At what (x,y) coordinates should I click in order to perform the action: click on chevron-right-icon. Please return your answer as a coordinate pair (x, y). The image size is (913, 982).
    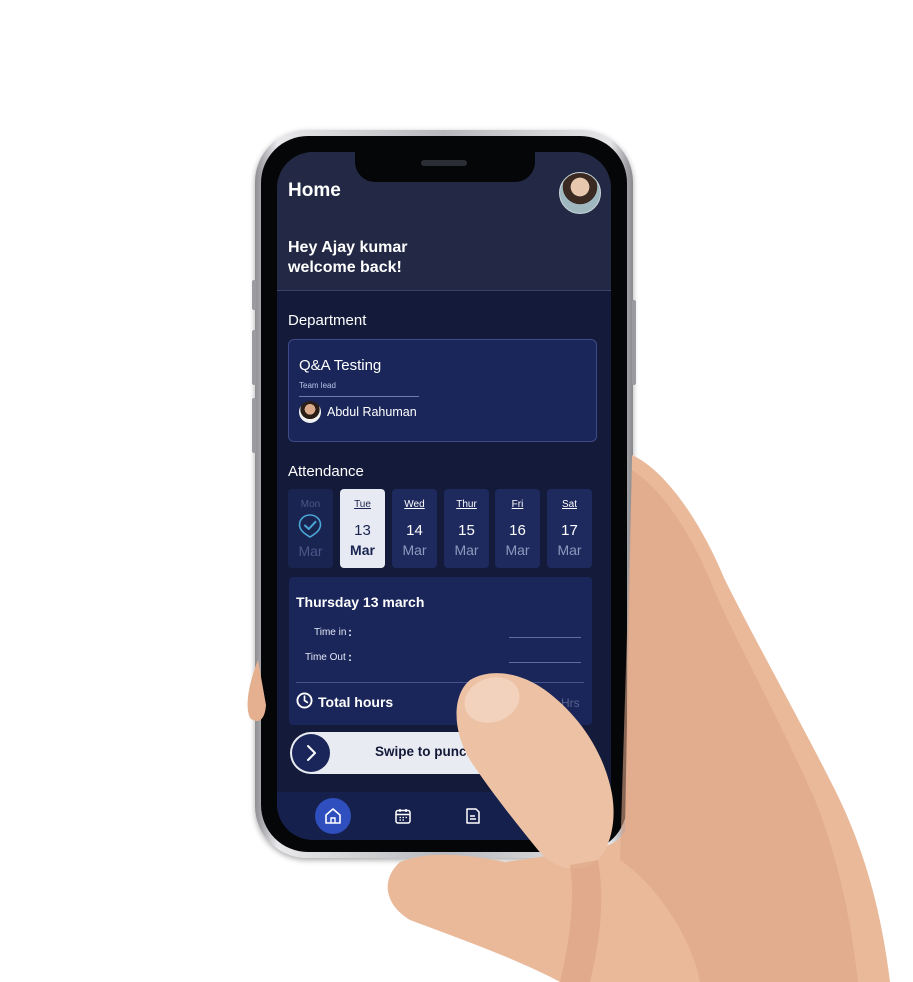
    Looking at the image, I should click on (311, 753).